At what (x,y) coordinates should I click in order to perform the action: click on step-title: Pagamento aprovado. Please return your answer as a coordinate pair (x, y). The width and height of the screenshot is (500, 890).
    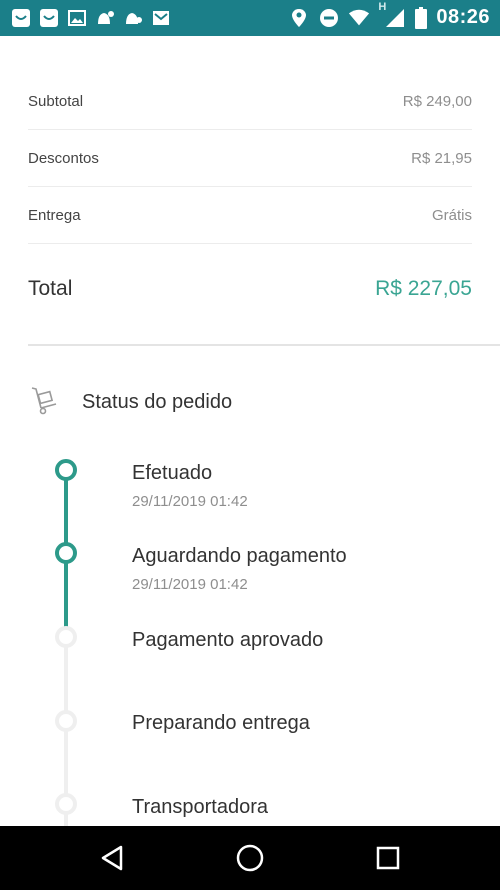
    Looking at the image, I should click on (228, 640).